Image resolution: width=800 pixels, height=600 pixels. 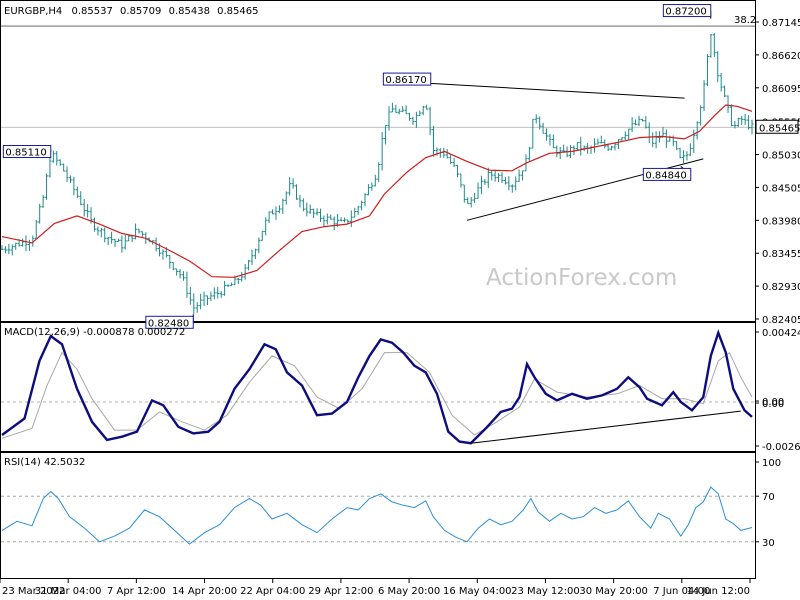 I want to click on x-tick-label: 29 Apr 12:00, so click(x=340, y=591).